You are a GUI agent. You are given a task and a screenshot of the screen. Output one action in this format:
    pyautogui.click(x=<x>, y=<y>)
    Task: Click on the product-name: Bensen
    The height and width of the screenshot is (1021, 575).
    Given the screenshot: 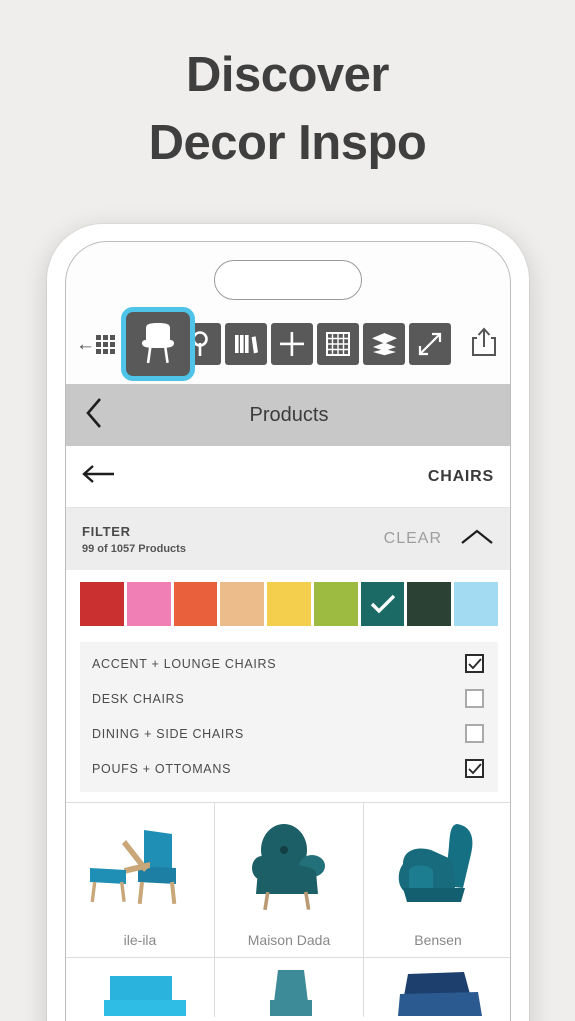 What is the action you would take?
    pyautogui.click(x=438, y=940)
    